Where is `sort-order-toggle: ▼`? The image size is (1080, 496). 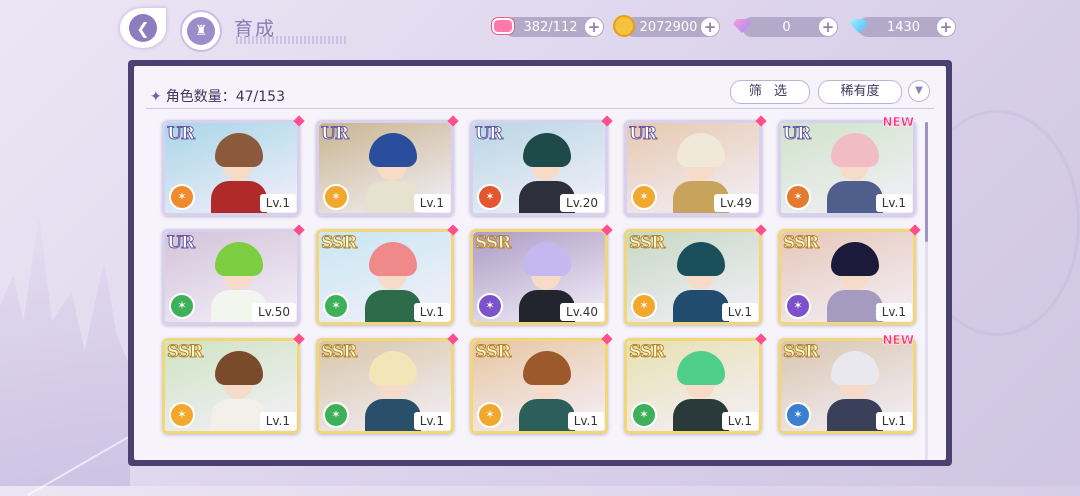
sort-order-toggle: ▼ is located at coordinates (919, 91).